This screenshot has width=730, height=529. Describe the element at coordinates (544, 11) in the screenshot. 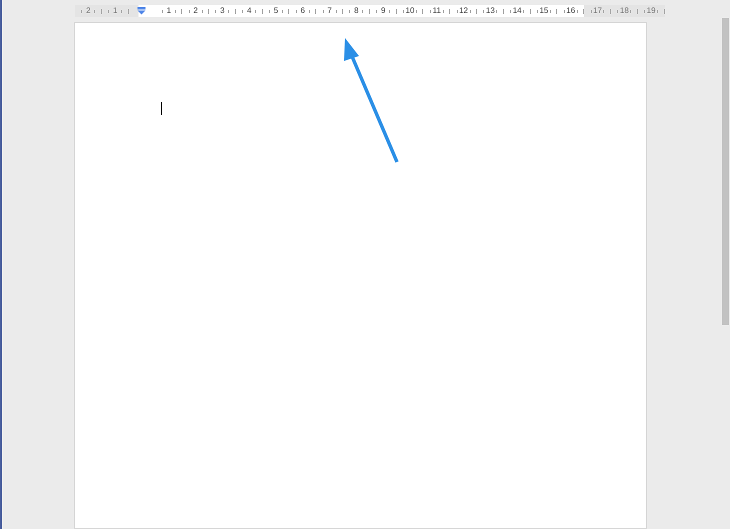

I see `ruler-number: 15` at that location.